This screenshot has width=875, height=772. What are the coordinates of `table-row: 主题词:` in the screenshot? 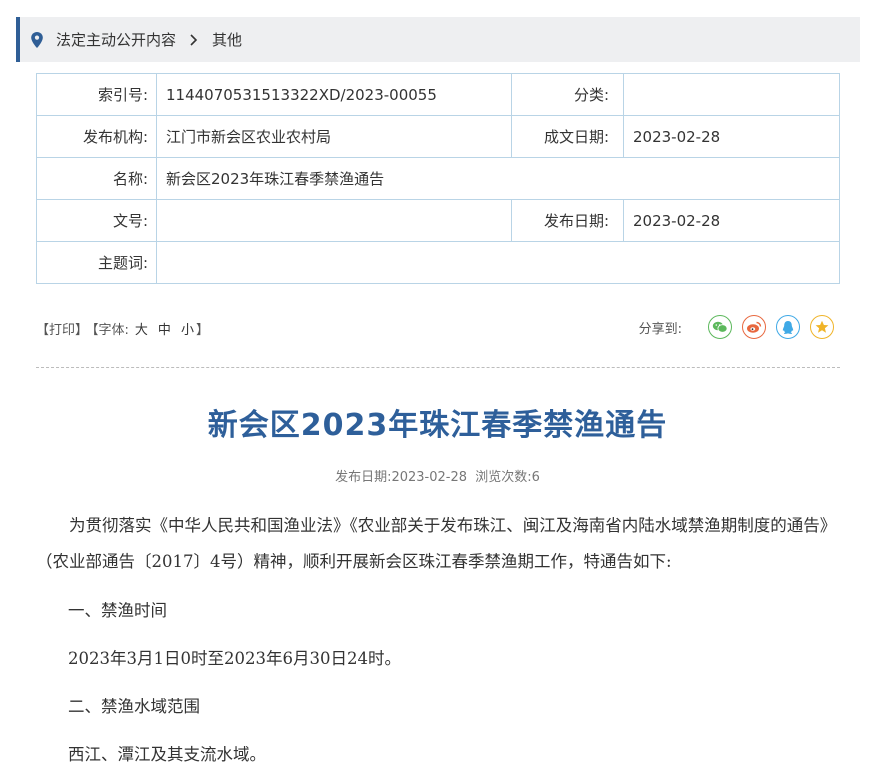 It's located at (438, 262).